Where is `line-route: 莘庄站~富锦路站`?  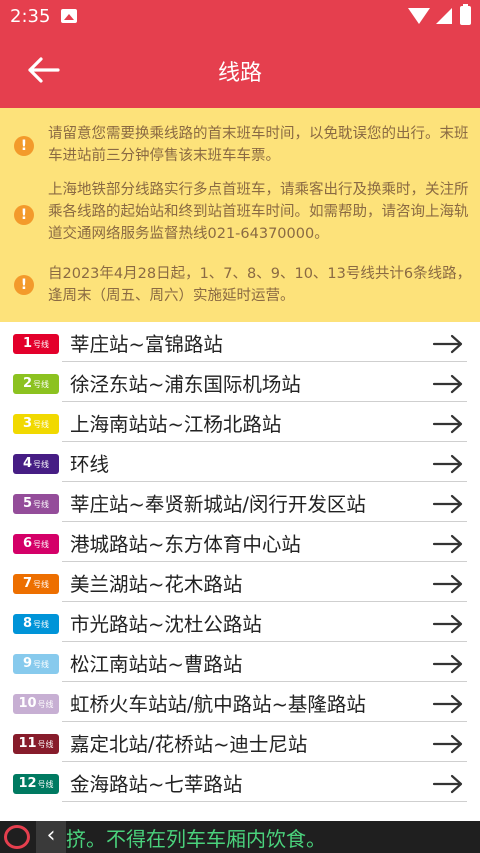
line-route: 莘庄站~富锦路站 is located at coordinates (146, 344).